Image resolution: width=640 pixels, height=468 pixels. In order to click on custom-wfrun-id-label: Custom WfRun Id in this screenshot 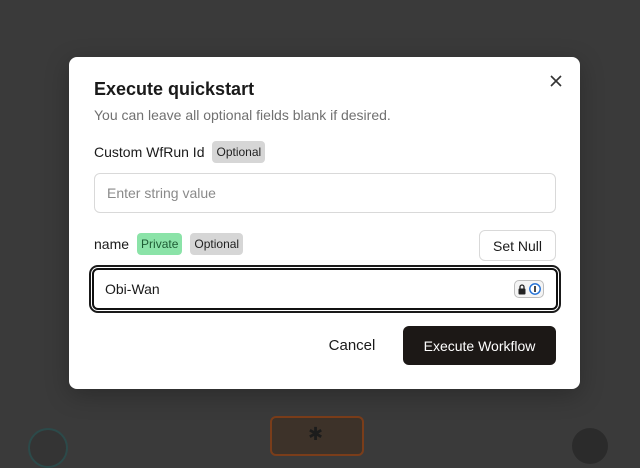, I will do `click(149, 152)`.